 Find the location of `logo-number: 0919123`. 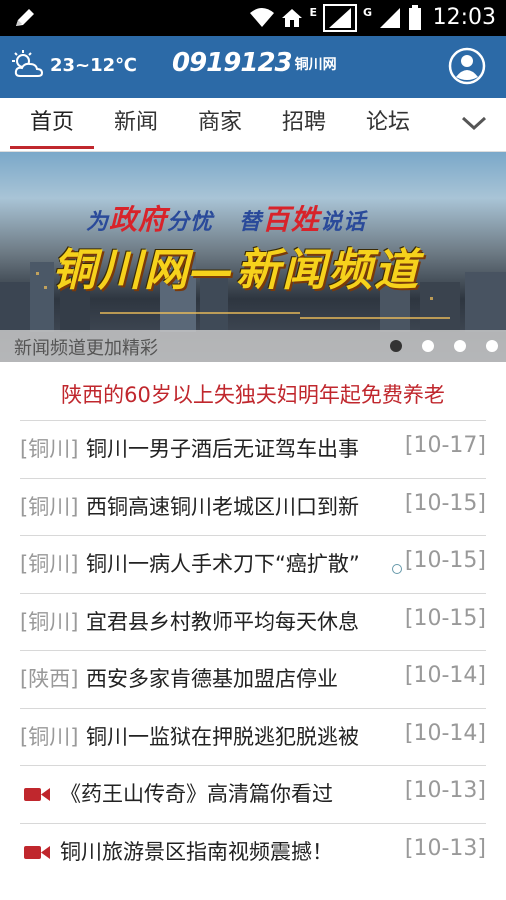

logo-number: 0919123 is located at coordinates (232, 63).